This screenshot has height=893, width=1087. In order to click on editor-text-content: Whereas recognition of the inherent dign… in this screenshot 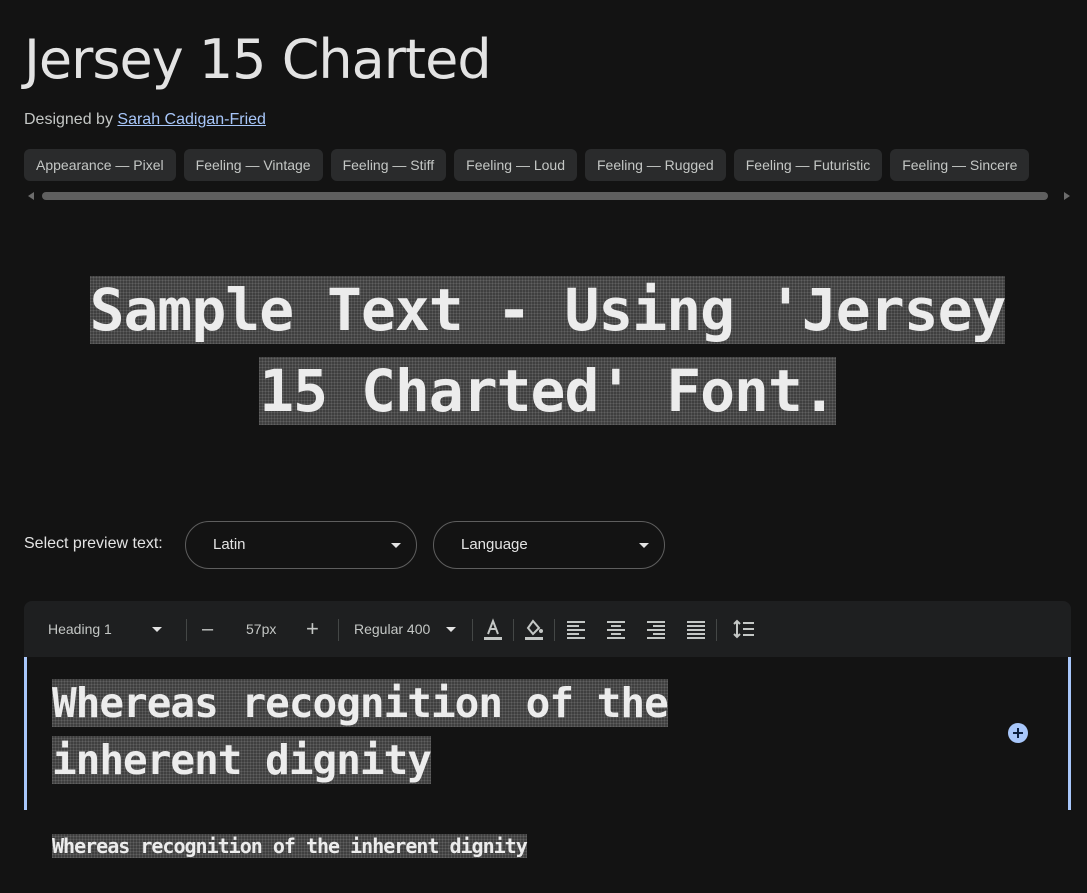, I will do `click(360, 731)`.